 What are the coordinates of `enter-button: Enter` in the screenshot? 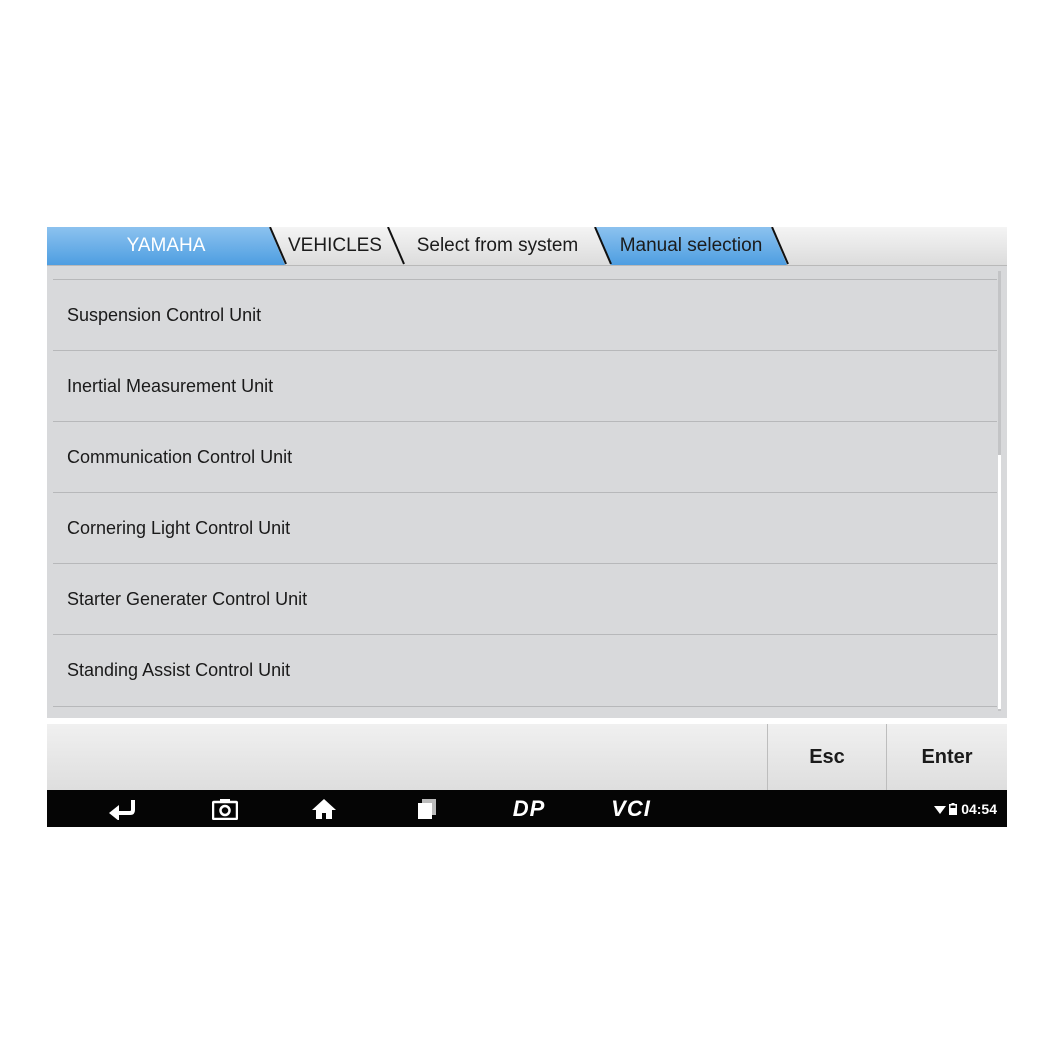 It's located at (946, 757).